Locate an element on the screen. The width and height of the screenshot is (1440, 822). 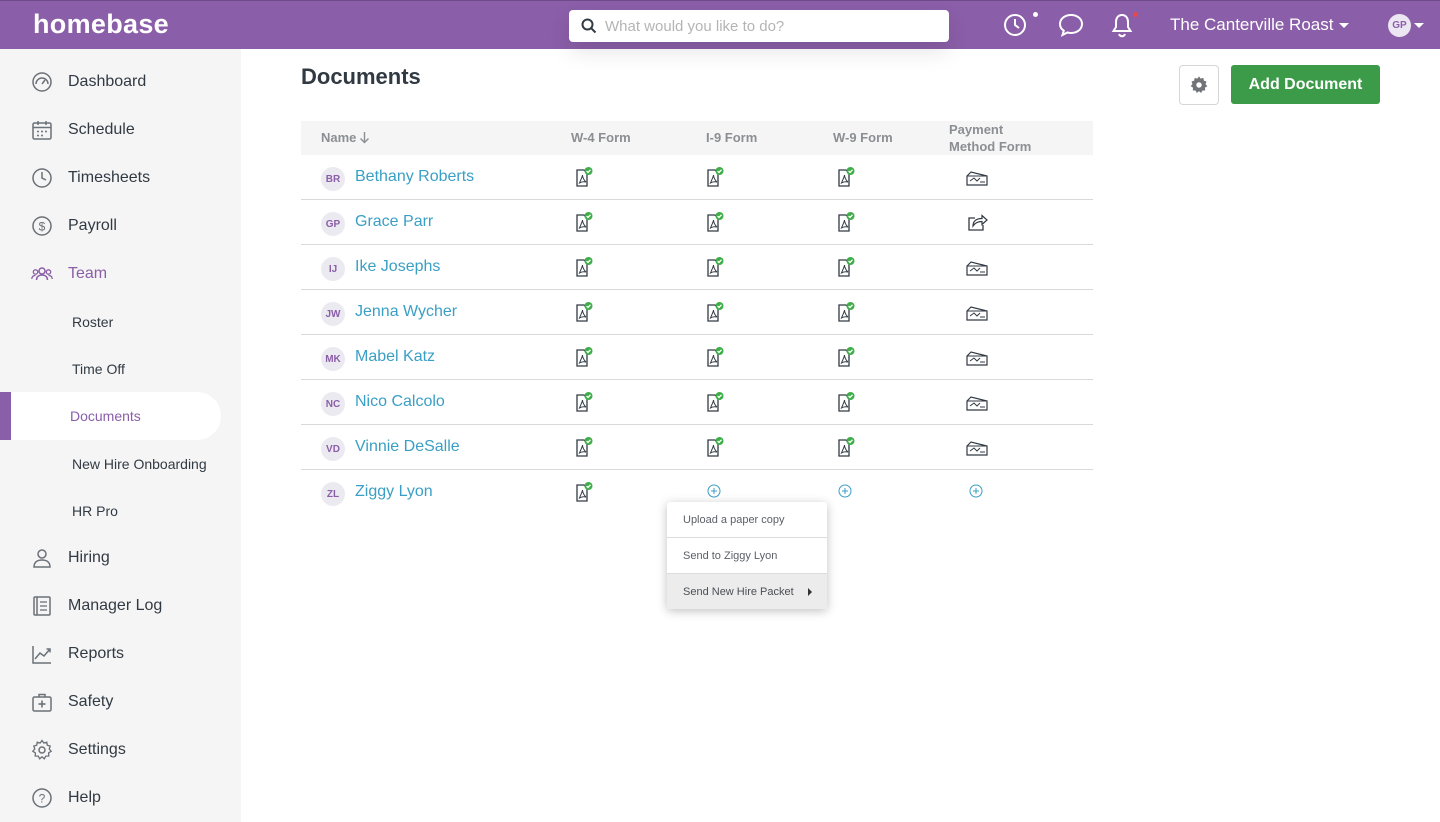
timeclock-icon is located at coordinates (1015, 25).